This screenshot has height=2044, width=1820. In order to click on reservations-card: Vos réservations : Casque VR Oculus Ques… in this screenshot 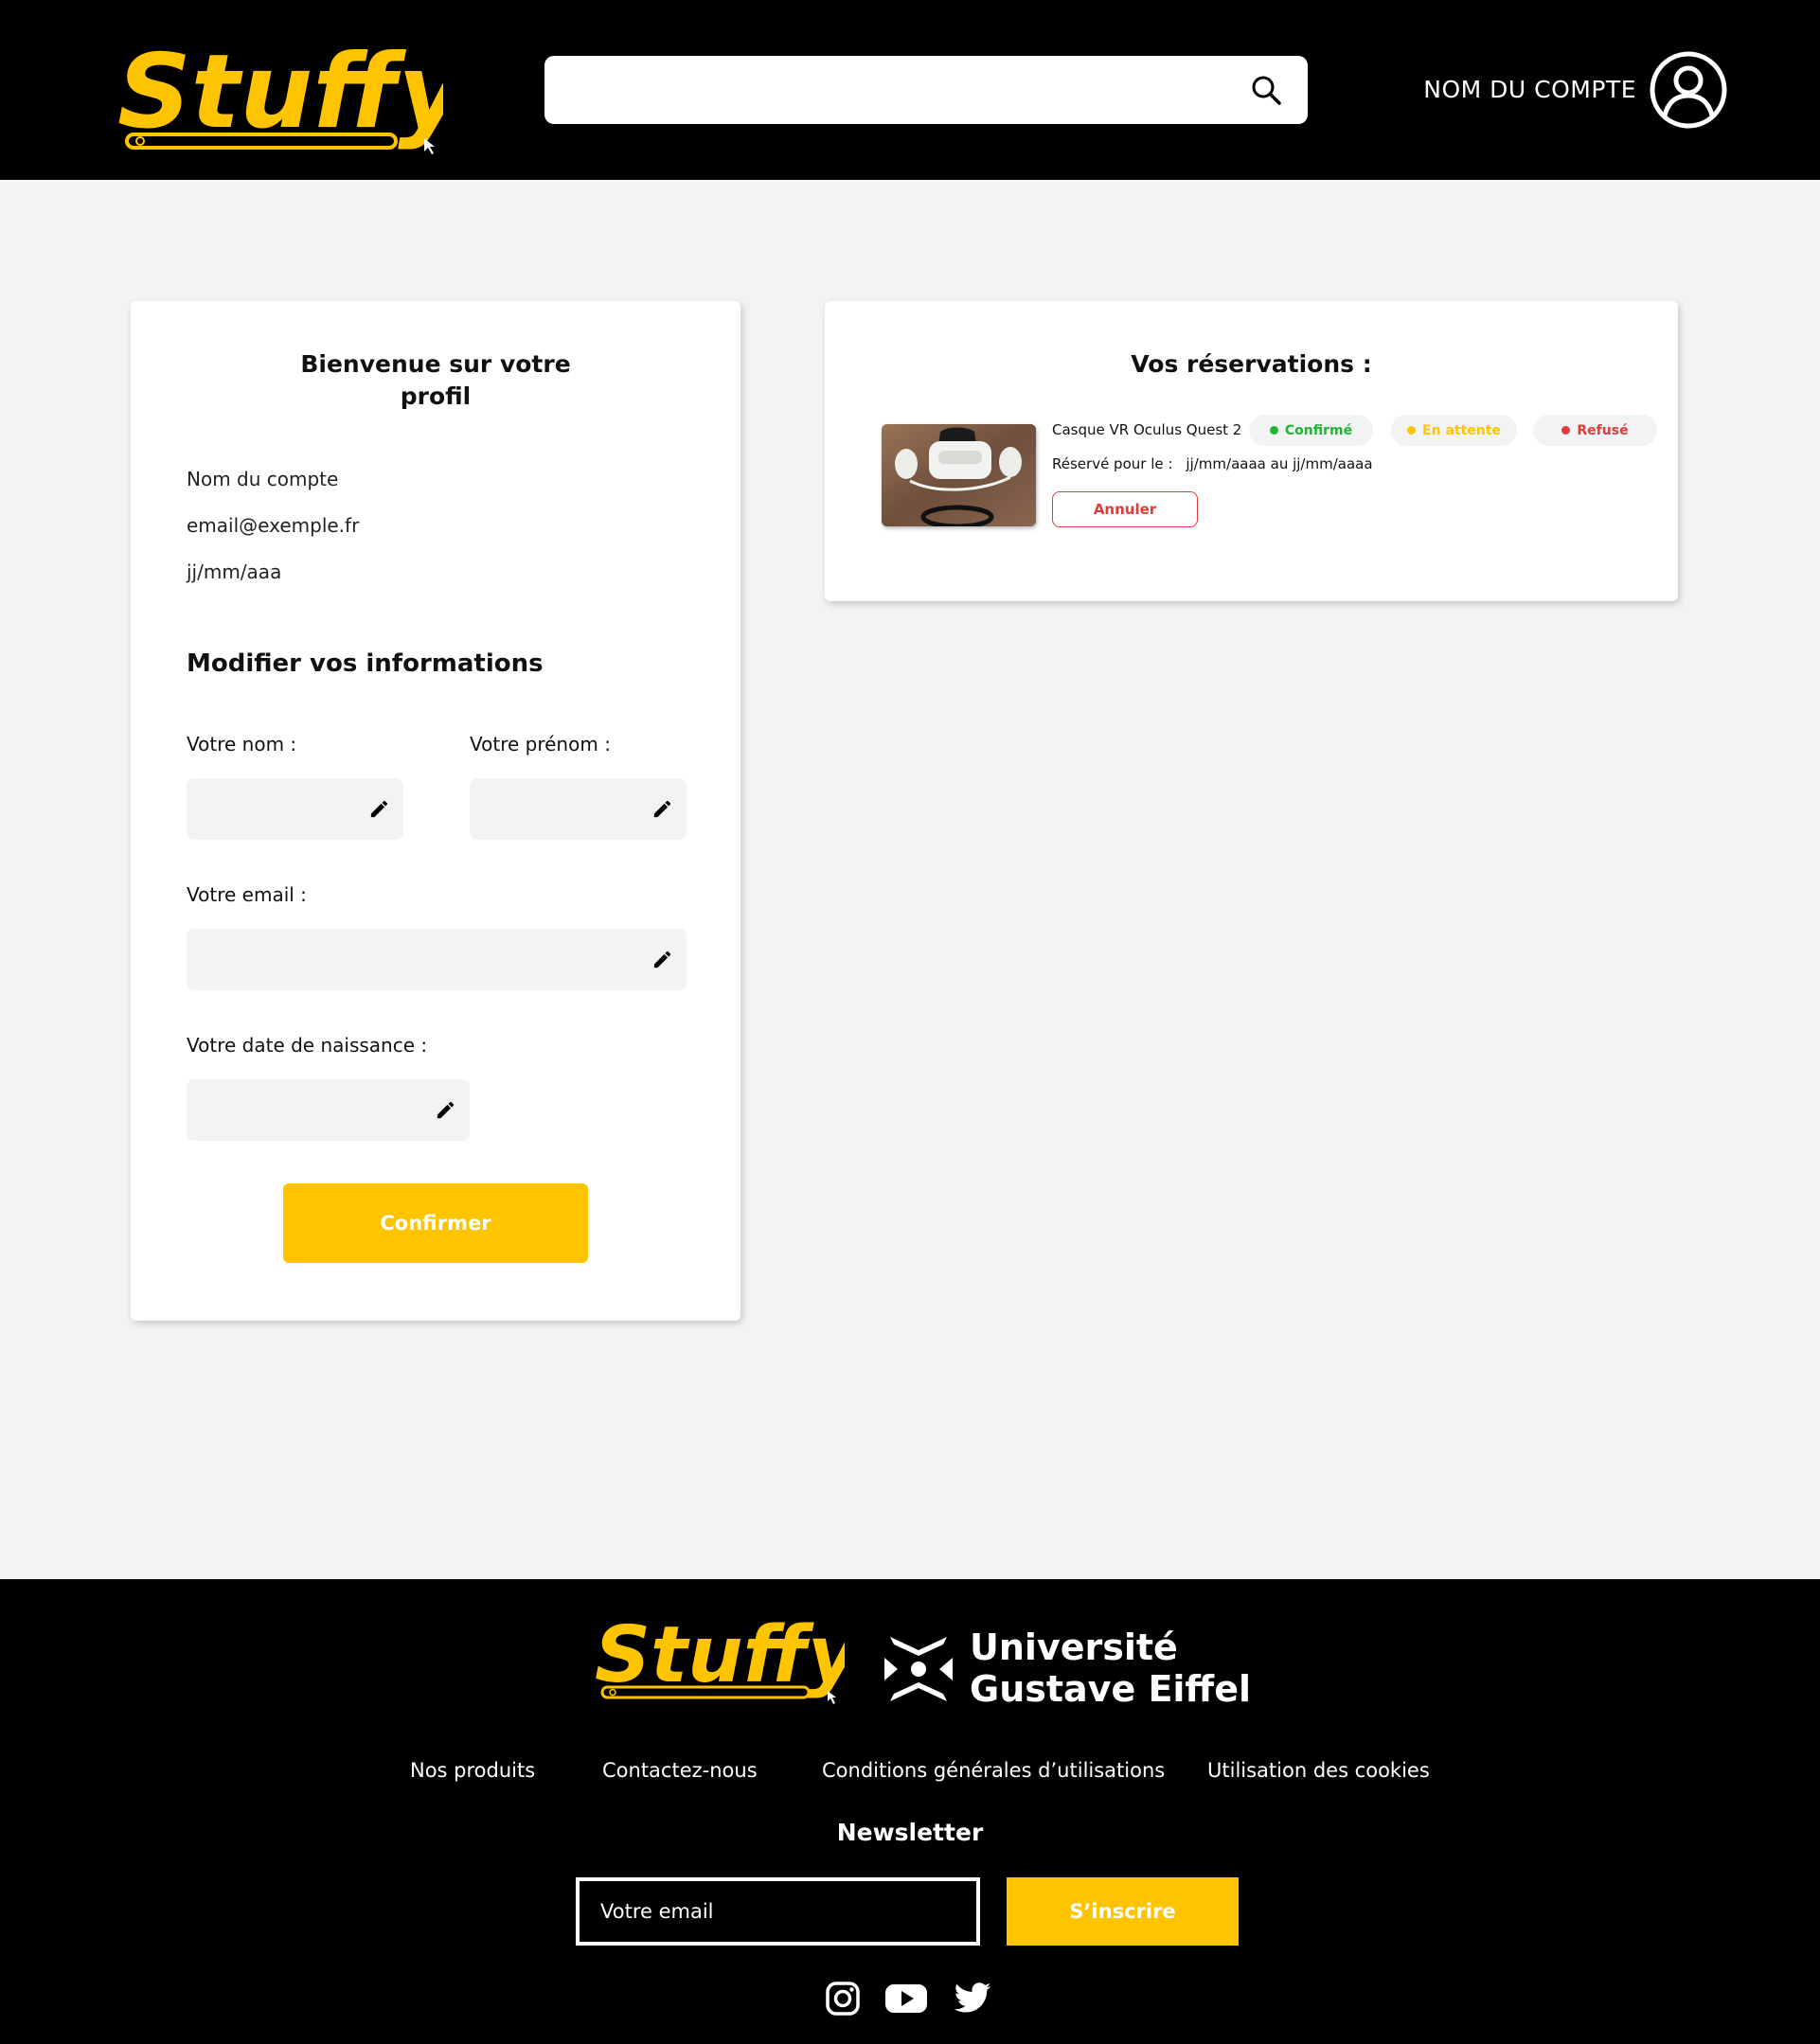, I will do `click(1251, 451)`.